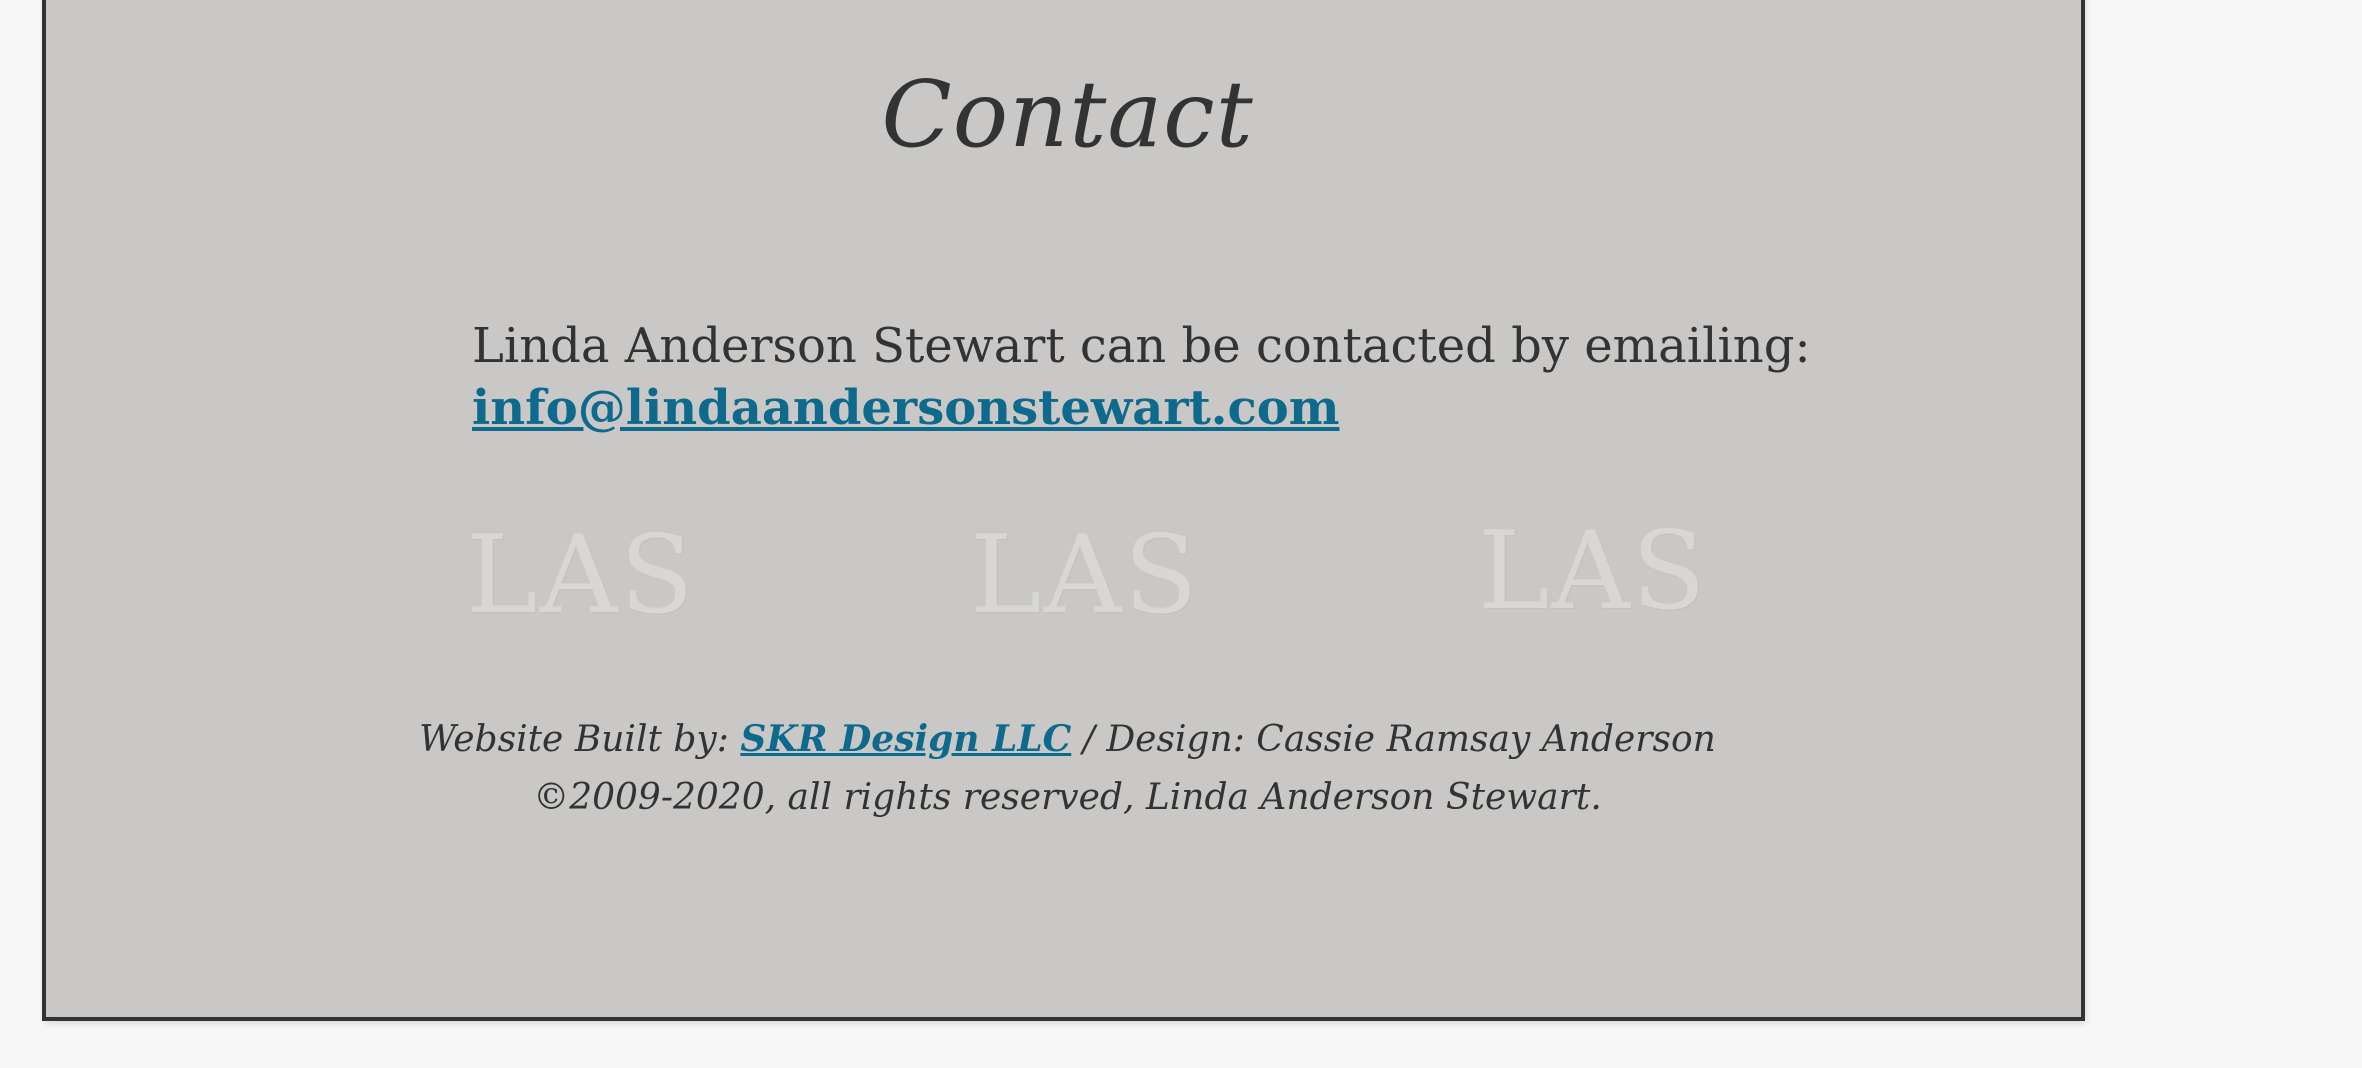 This screenshot has width=2362, height=1068. Describe the element at coordinates (1393, 739) in the screenshot. I see `design-credit: / Design: Cassie Ramsay Anderson` at that location.